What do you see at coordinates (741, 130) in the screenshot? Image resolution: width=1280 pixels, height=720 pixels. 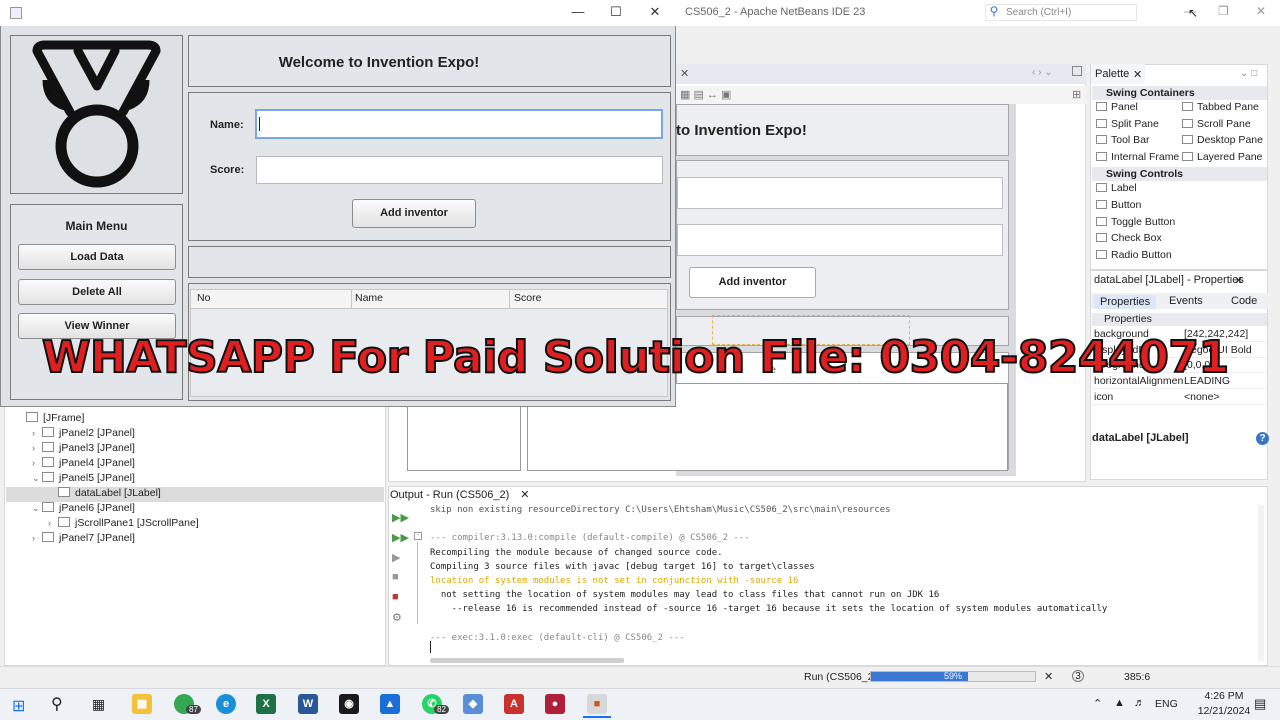 I see `design-welcome-label: to Invention Expo!` at bounding box center [741, 130].